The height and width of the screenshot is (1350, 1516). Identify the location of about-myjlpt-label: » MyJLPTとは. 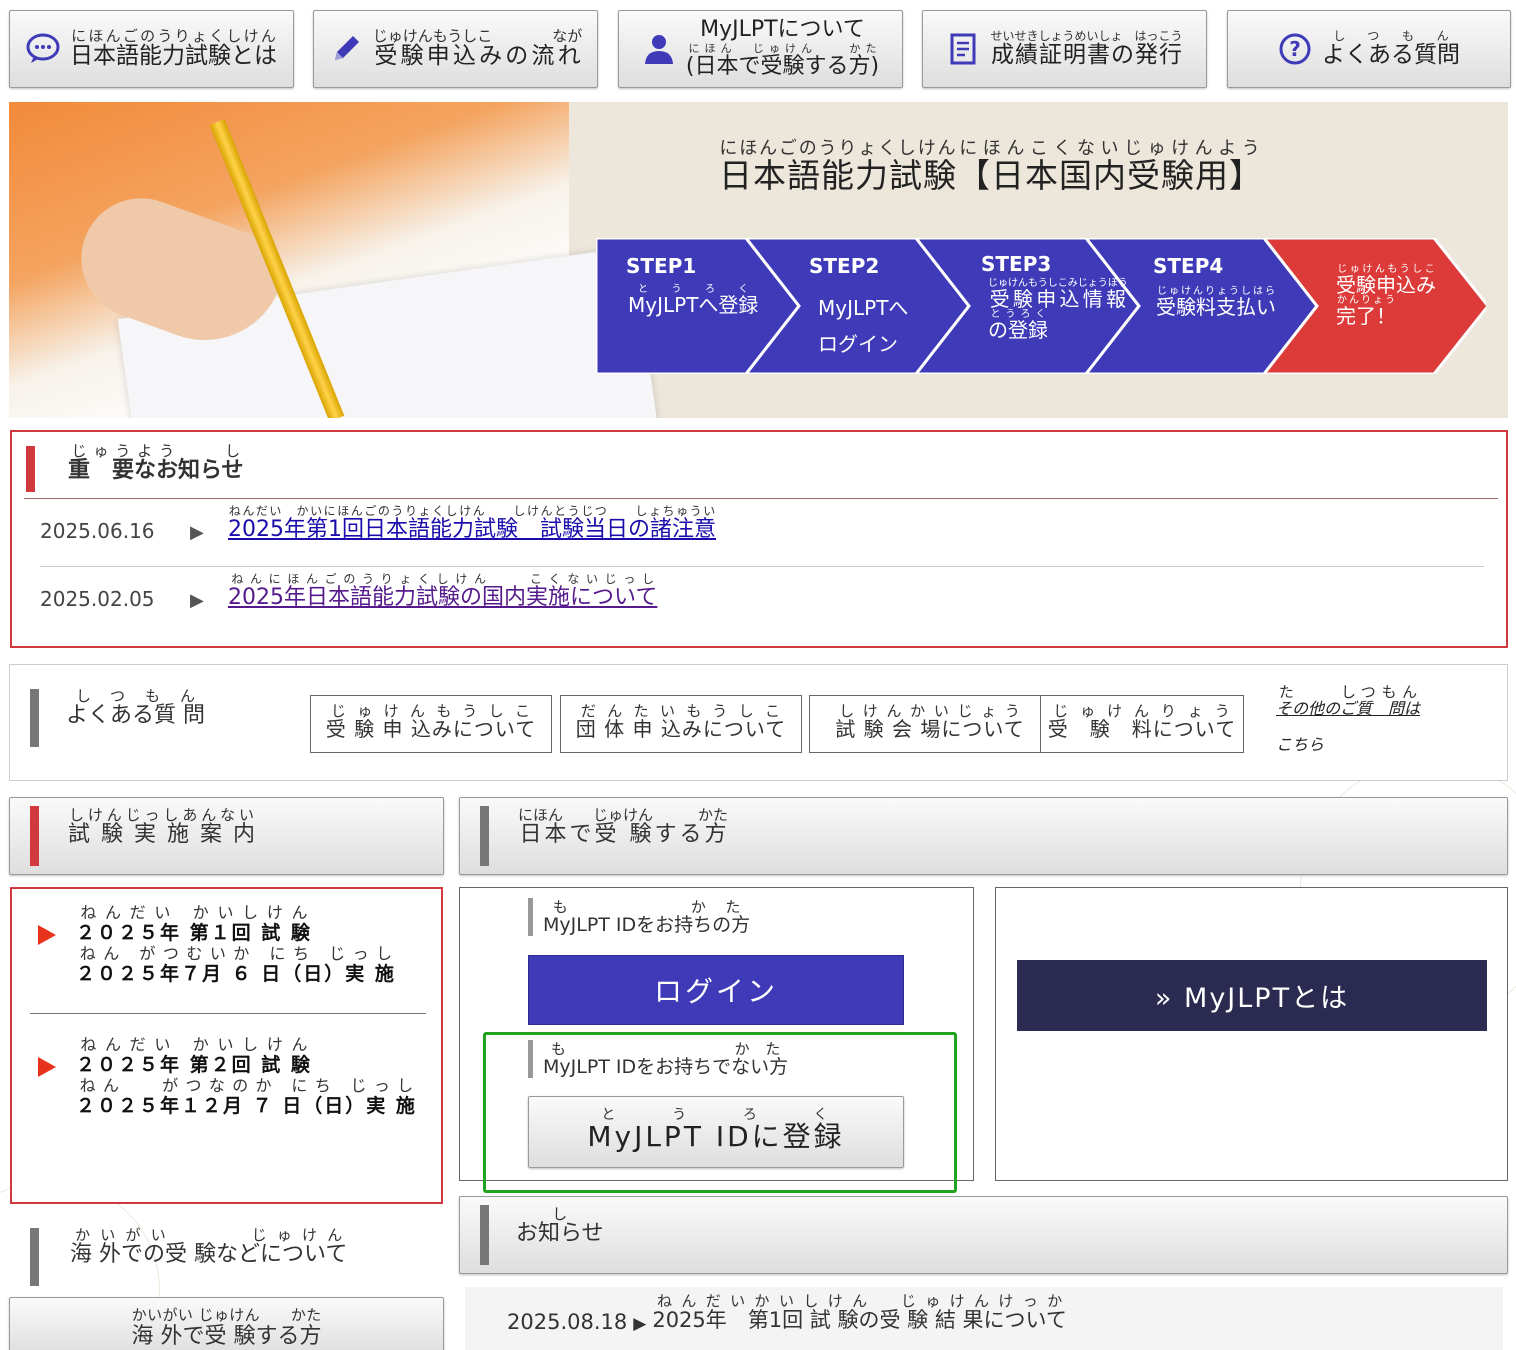
(1252, 998).